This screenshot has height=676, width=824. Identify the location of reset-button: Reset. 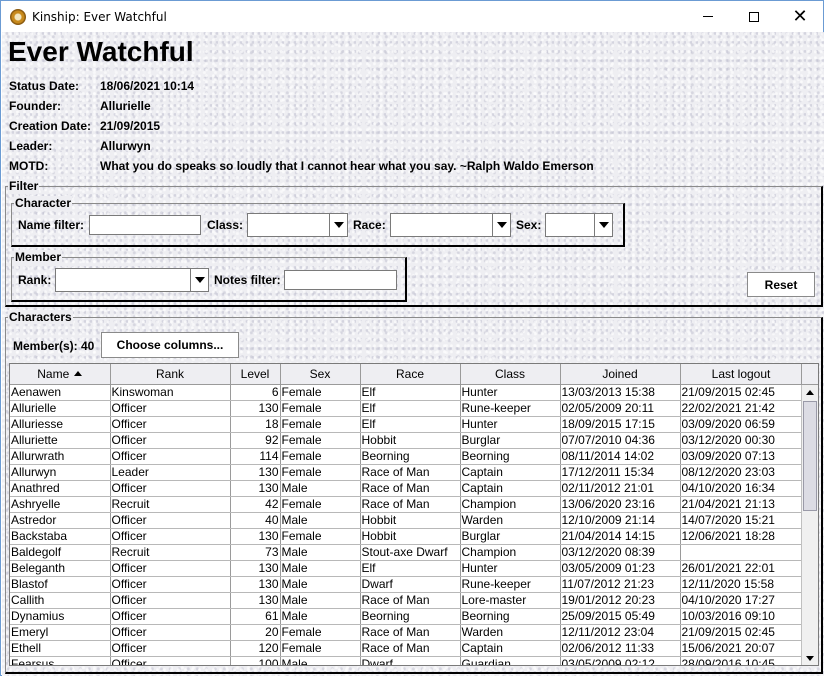
(781, 284).